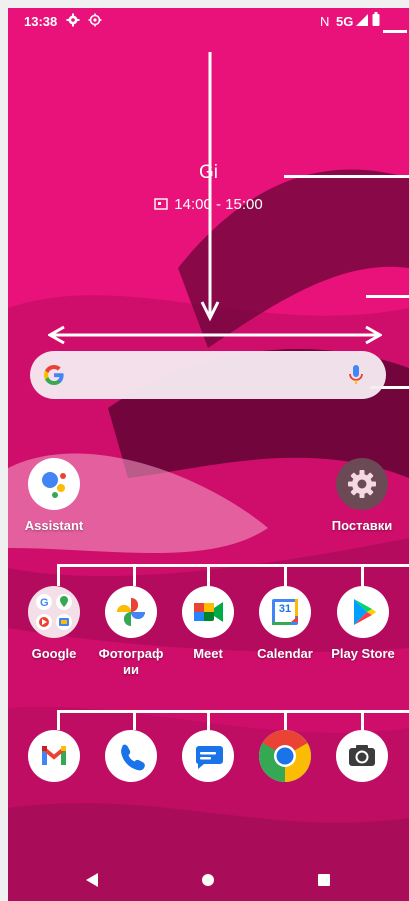 The height and width of the screenshot is (901, 409). What do you see at coordinates (54, 375) in the screenshot?
I see `google-g-icon` at bounding box center [54, 375].